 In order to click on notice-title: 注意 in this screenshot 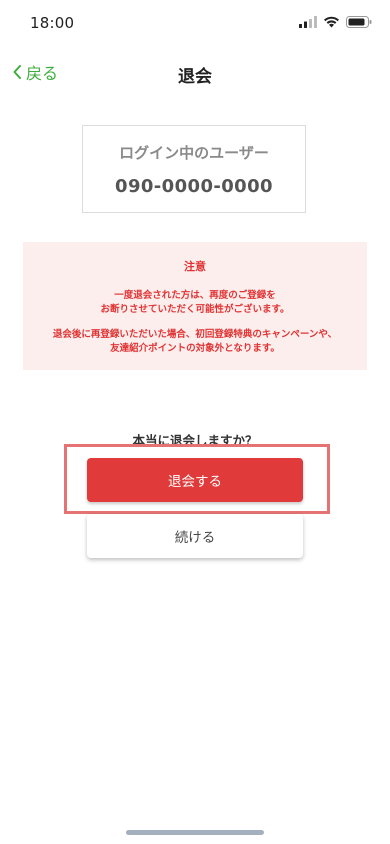, I will do `click(195, 266)`.